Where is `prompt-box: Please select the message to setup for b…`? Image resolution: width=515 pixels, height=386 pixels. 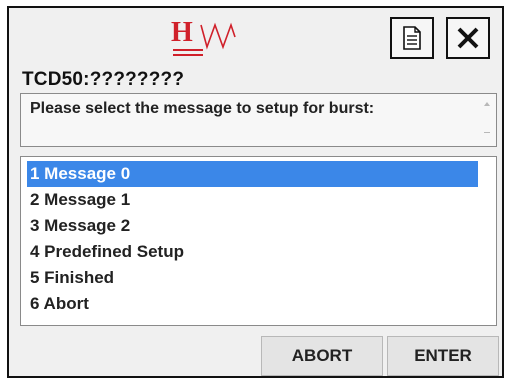
prompt-box: Please select the message to setup for b… is located at coordinates (258, 120).